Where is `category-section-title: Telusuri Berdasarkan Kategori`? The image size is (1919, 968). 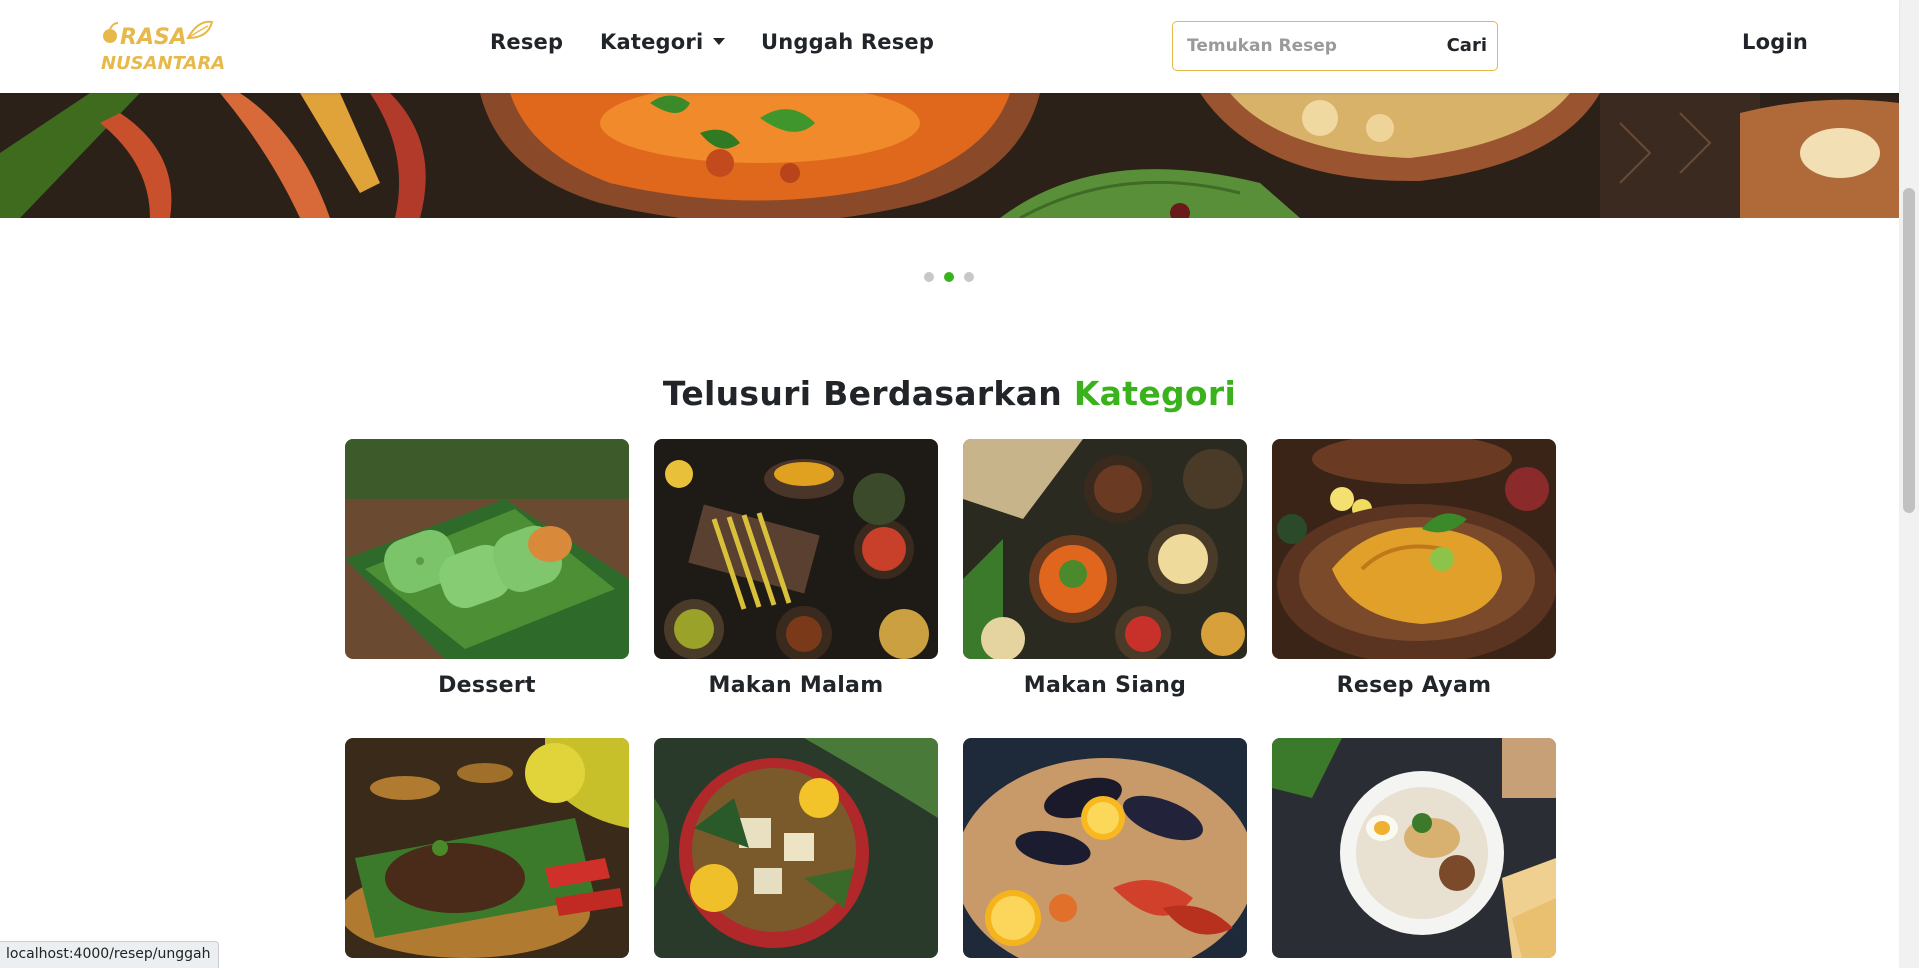 category-section-title: Telusuri Berdasarkan Kategori is located at coordinates (949, 393).